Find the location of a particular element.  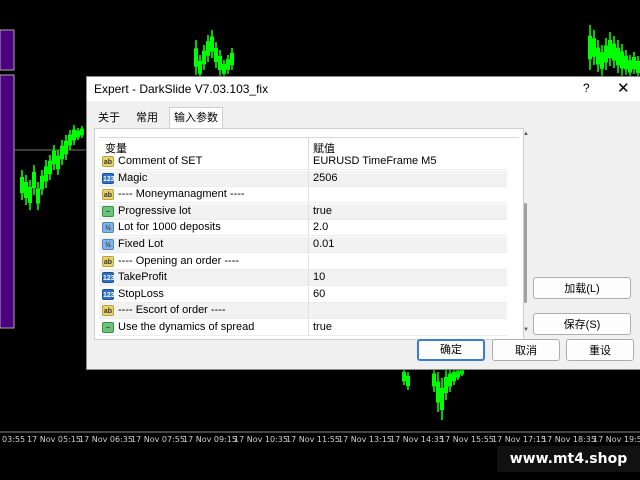

param-value: 10 is located at coordinates (319, 277).